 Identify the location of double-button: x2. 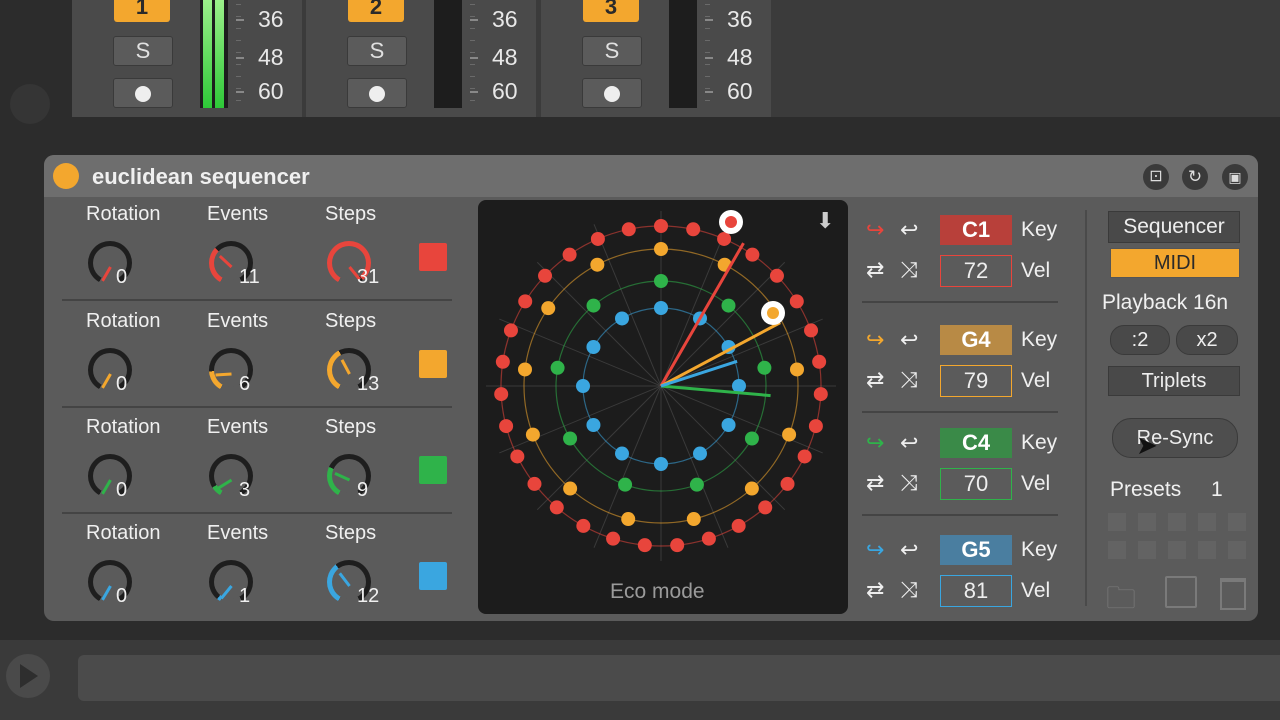
(1207, 340).